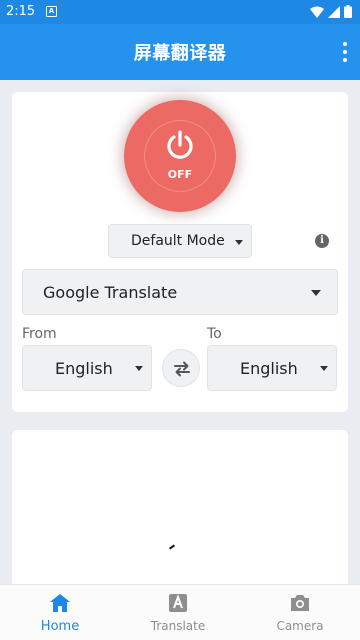  I want to click on bottom-navigation: Home Translate Camera, so click(180, 612).